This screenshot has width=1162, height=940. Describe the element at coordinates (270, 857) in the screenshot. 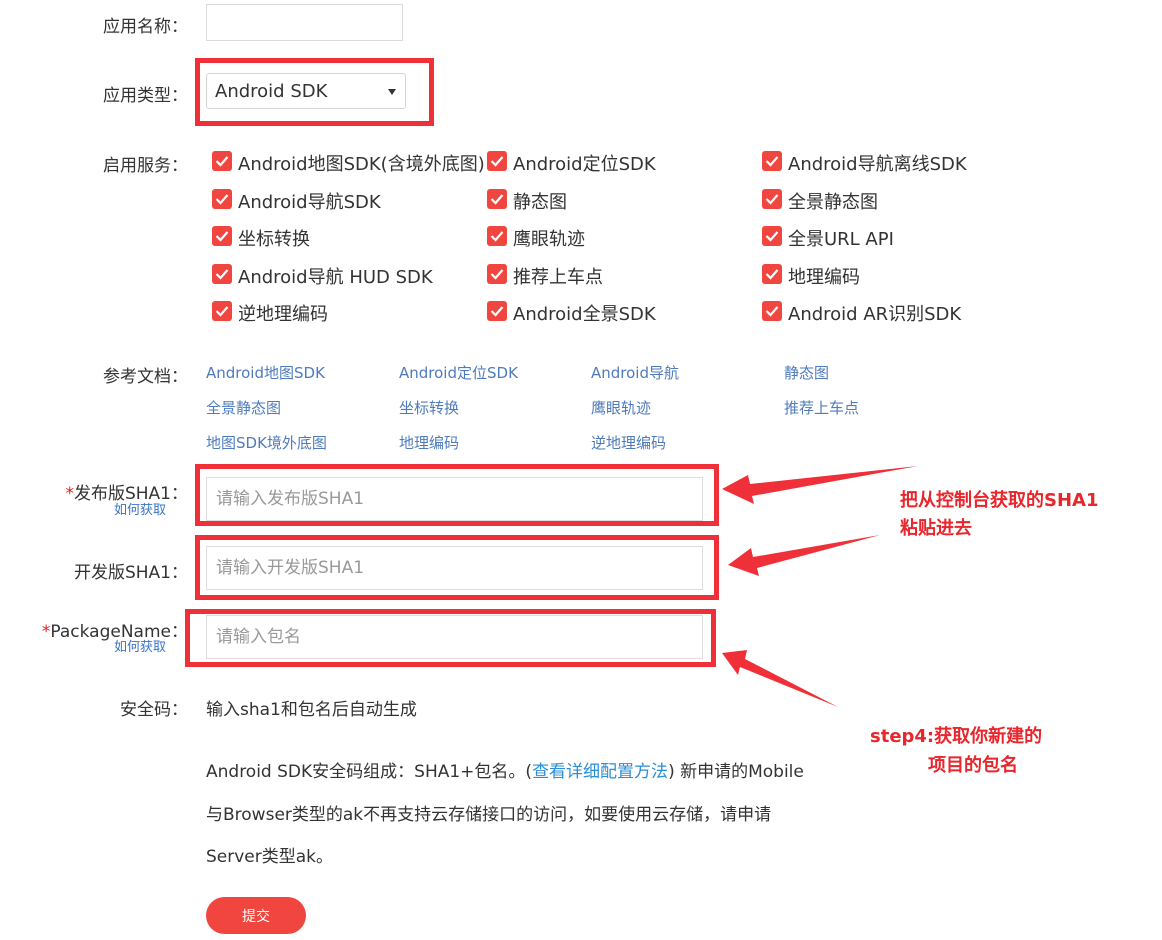

I see `note-line-3: Server类型ak。` at that location.